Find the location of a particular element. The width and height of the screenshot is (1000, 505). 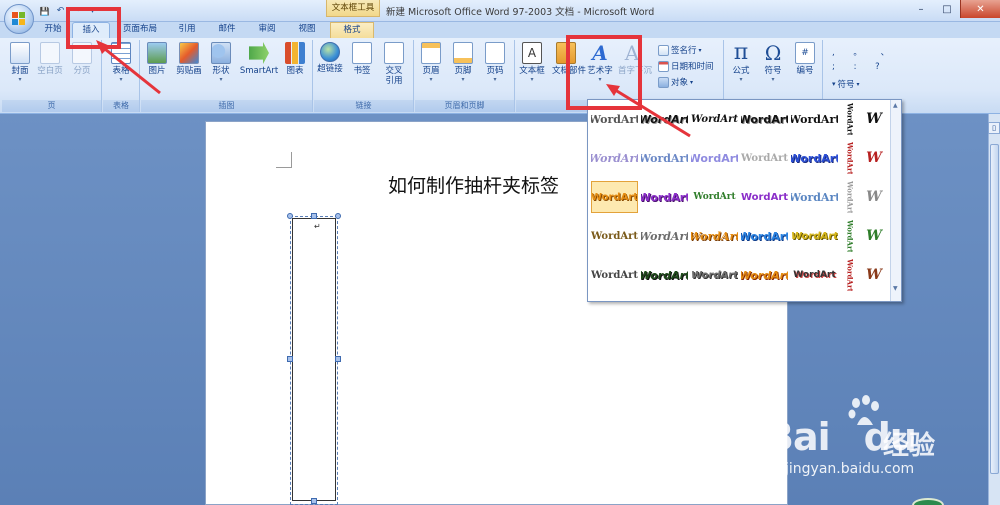

cross-ref-button: 交叉 引用 is located at coordinates (394, 64).